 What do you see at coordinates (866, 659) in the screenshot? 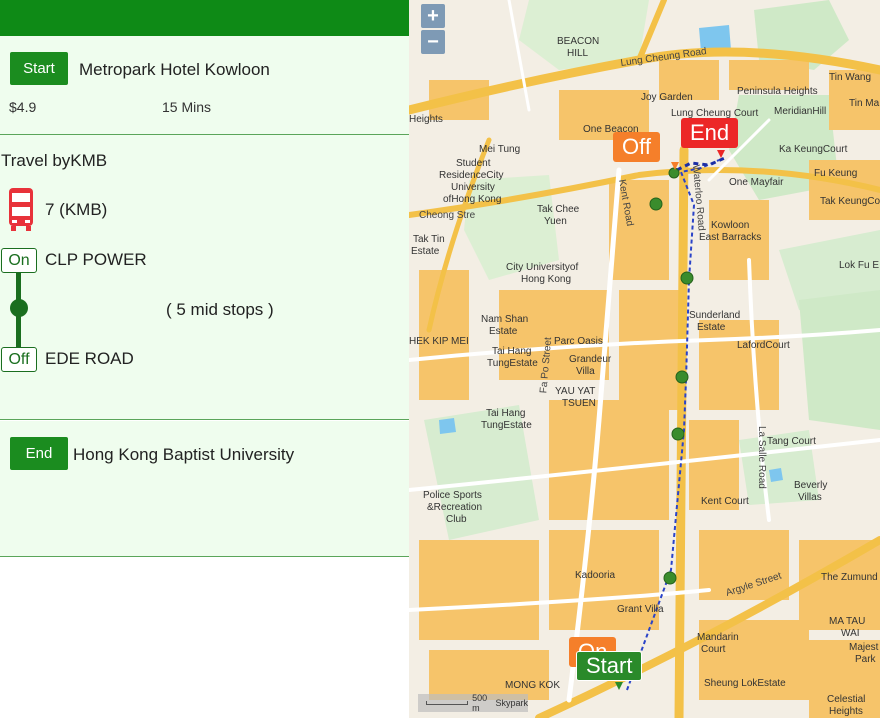
I see `svg-text: Park` at bounding box center [866, 659].